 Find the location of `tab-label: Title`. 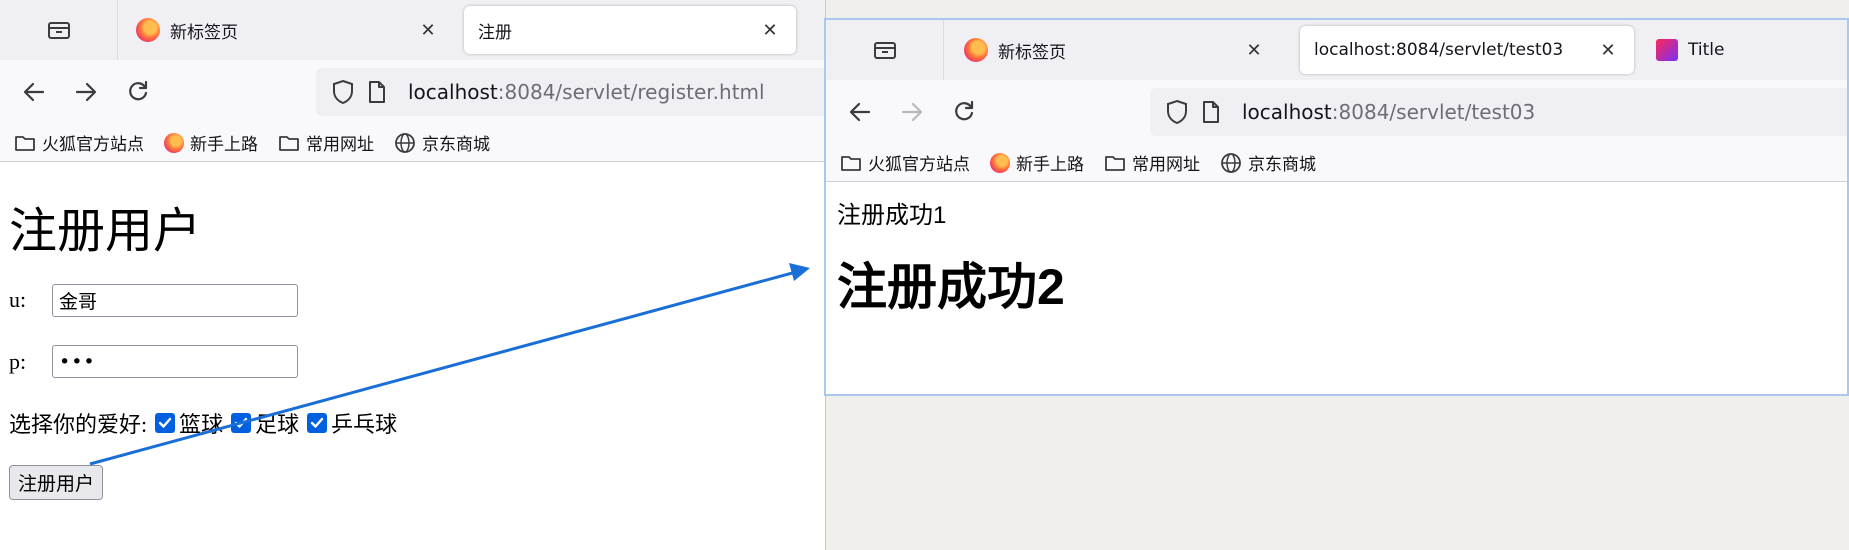

tab-label: Title is located at coordinates (1706, 50).